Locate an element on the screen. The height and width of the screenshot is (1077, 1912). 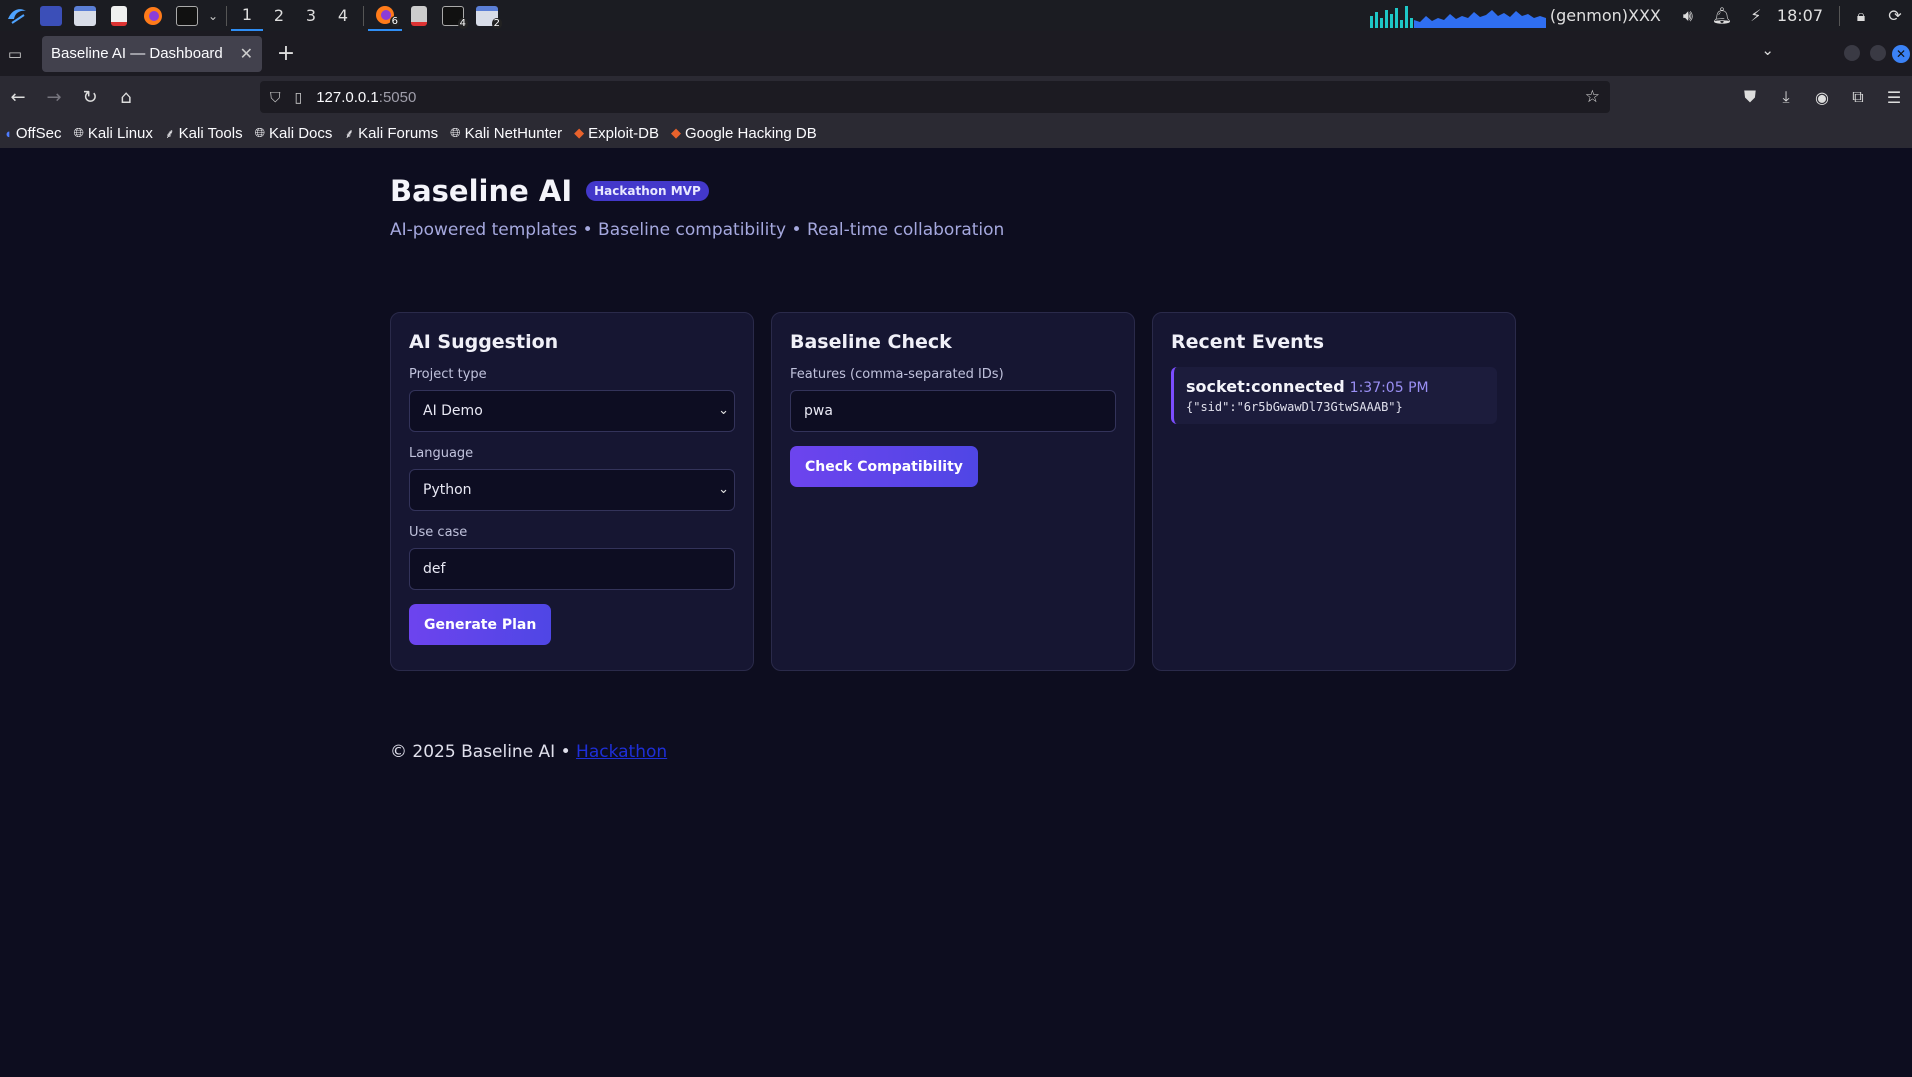
editor-window-button is located at coordinates (419, 15).